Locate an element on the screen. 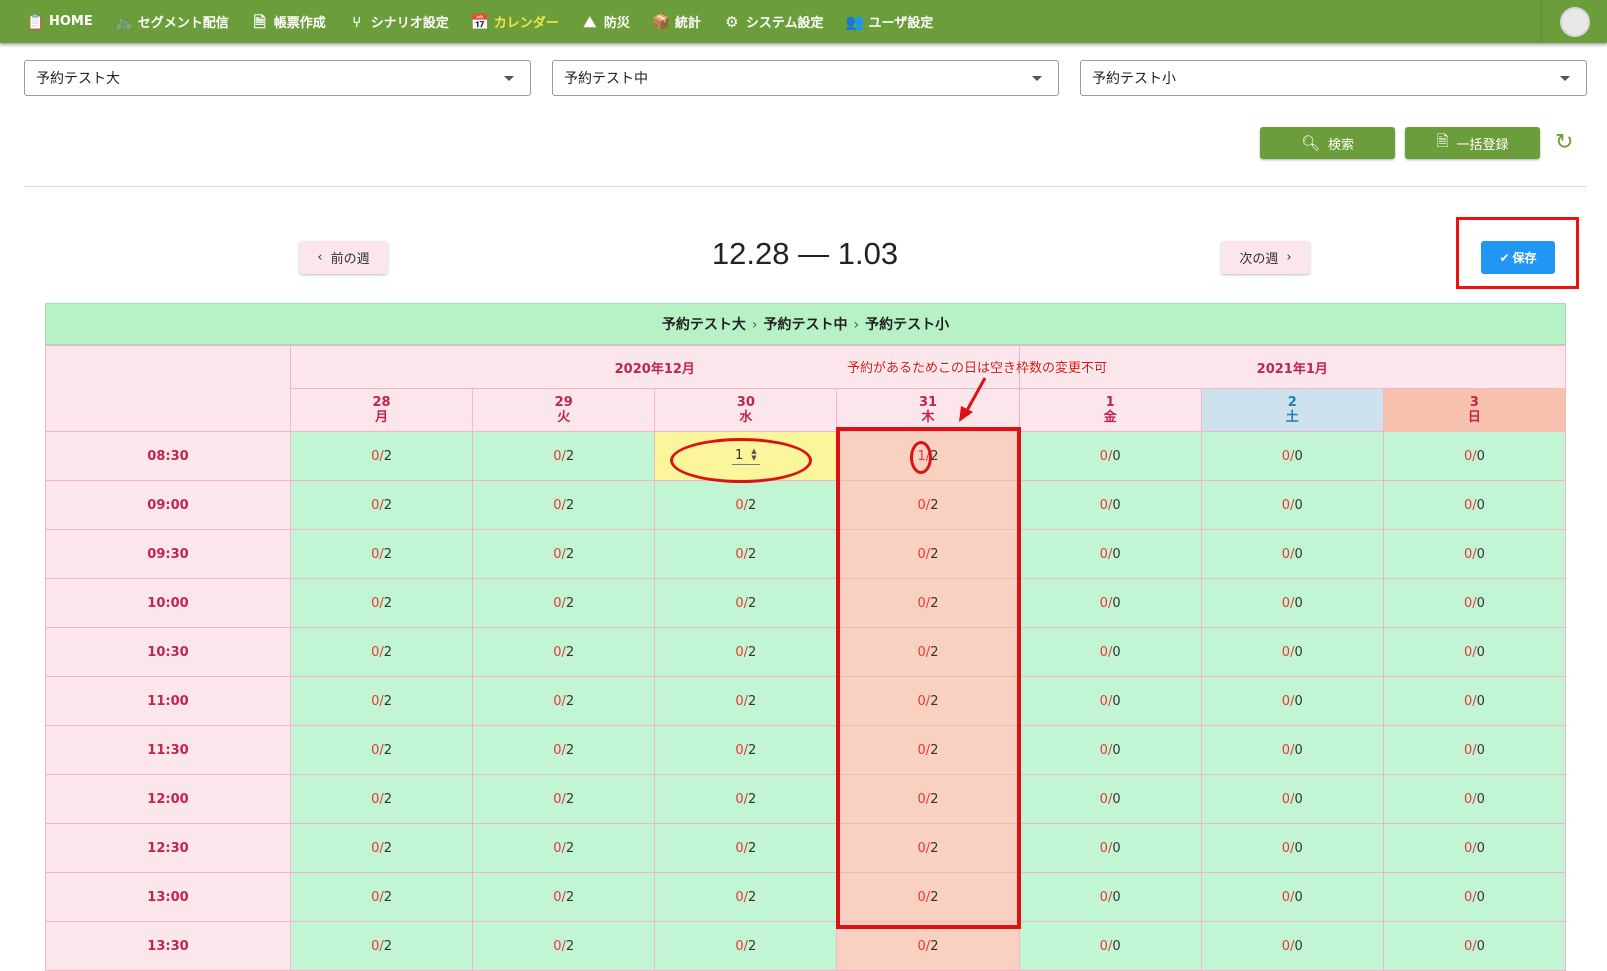  stepper-arrows-icon: ▲ ▼ is located at coordinates (753, 455).